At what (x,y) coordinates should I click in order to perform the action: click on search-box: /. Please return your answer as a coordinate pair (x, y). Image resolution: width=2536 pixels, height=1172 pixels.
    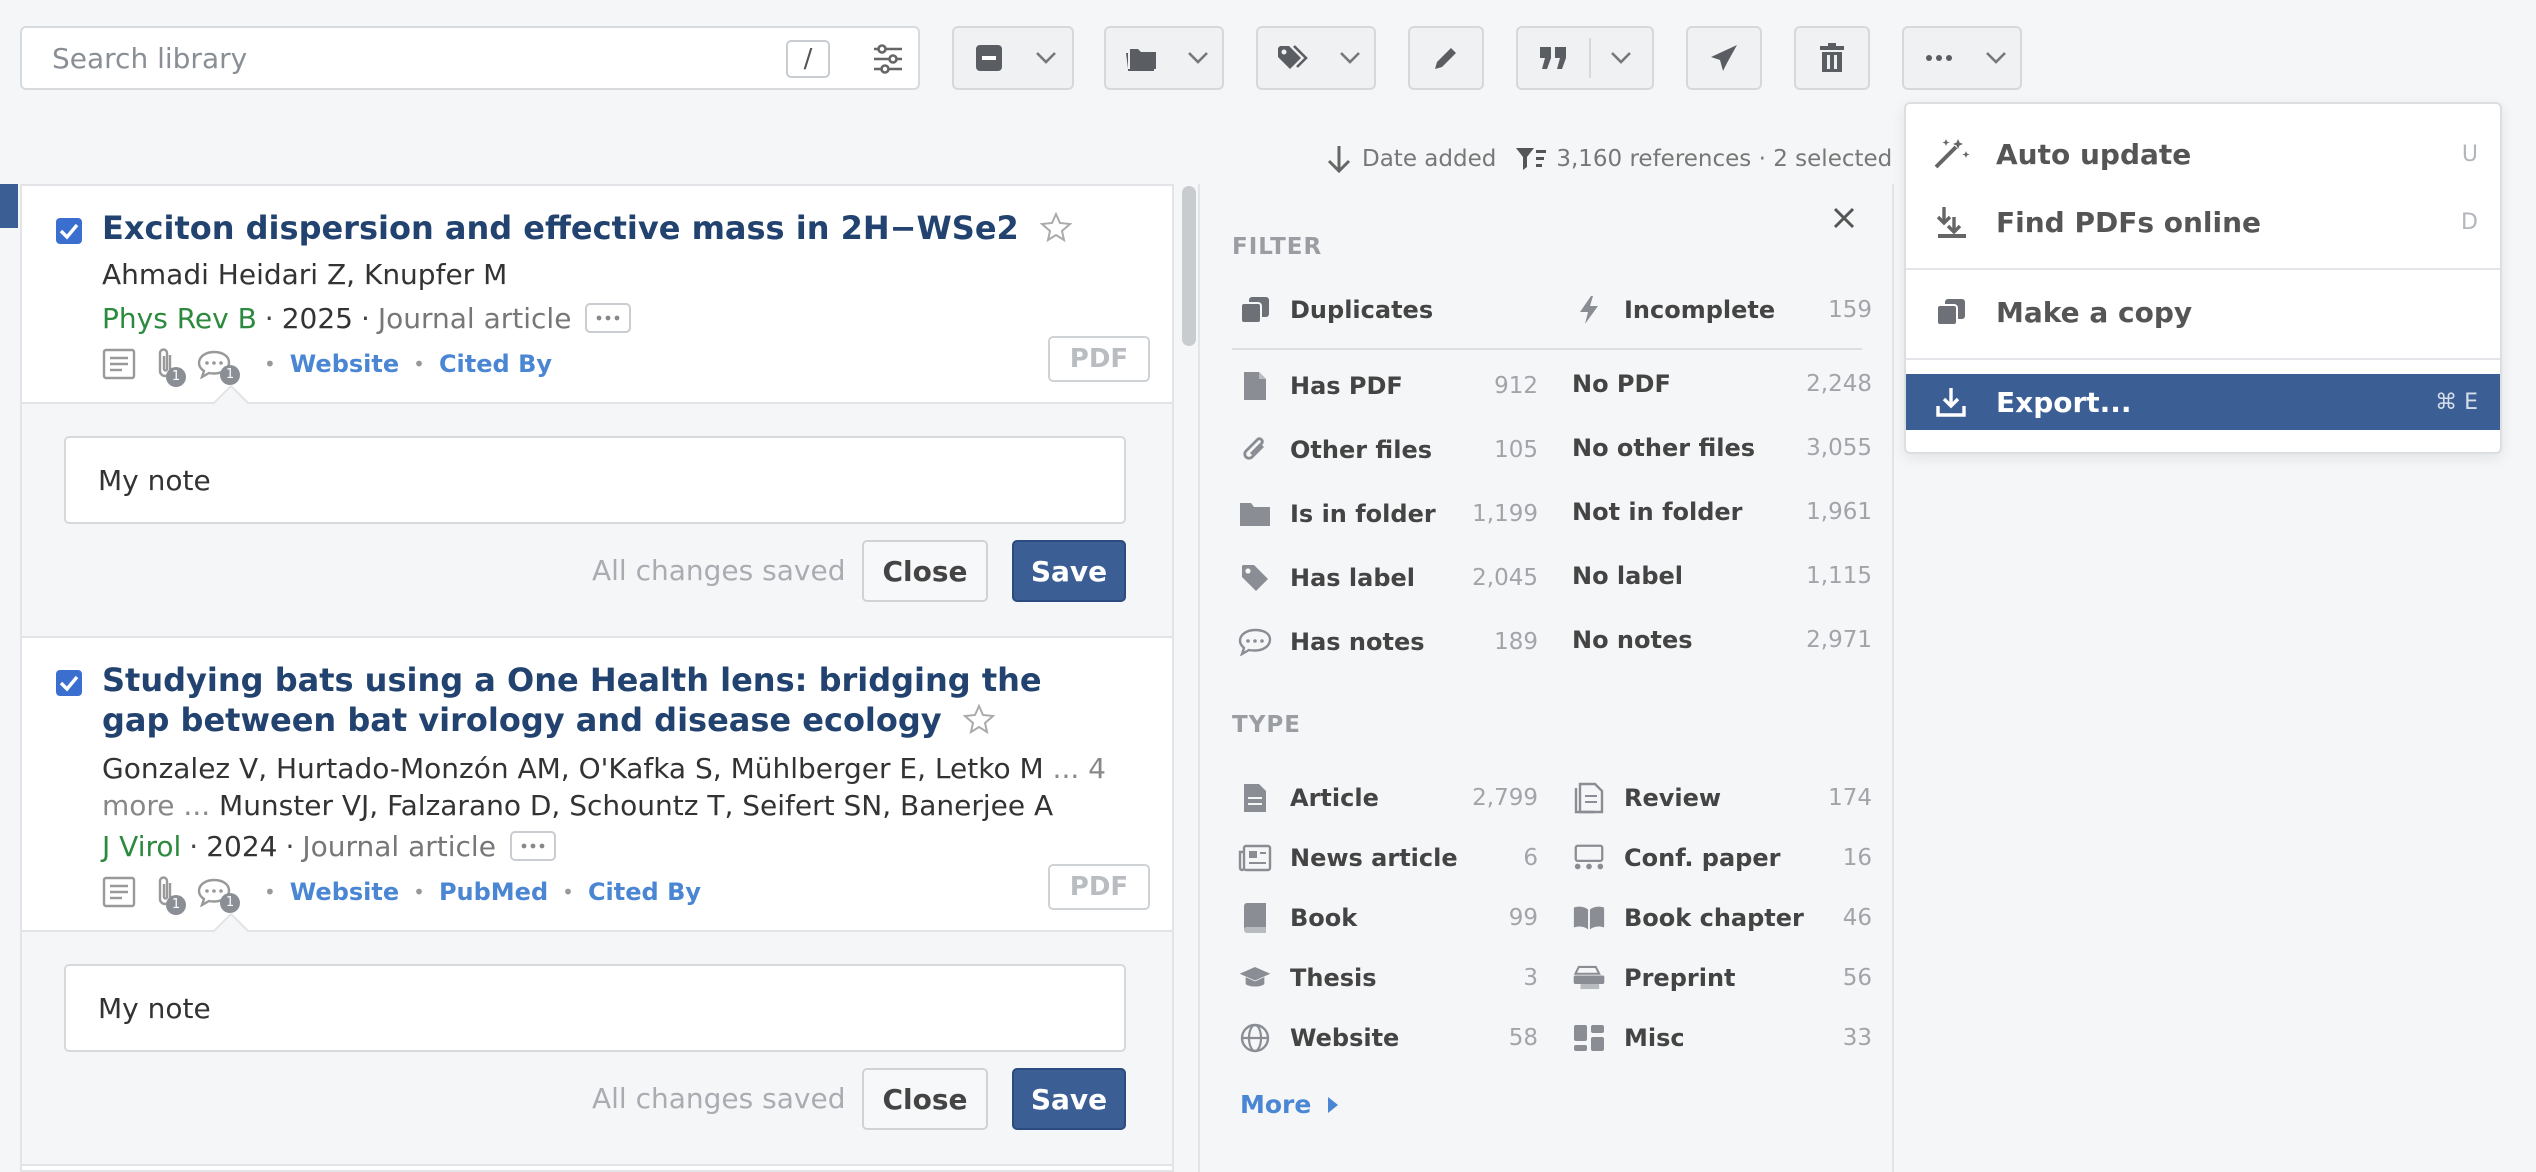
    Looking at the image, I should click on (470, 58).